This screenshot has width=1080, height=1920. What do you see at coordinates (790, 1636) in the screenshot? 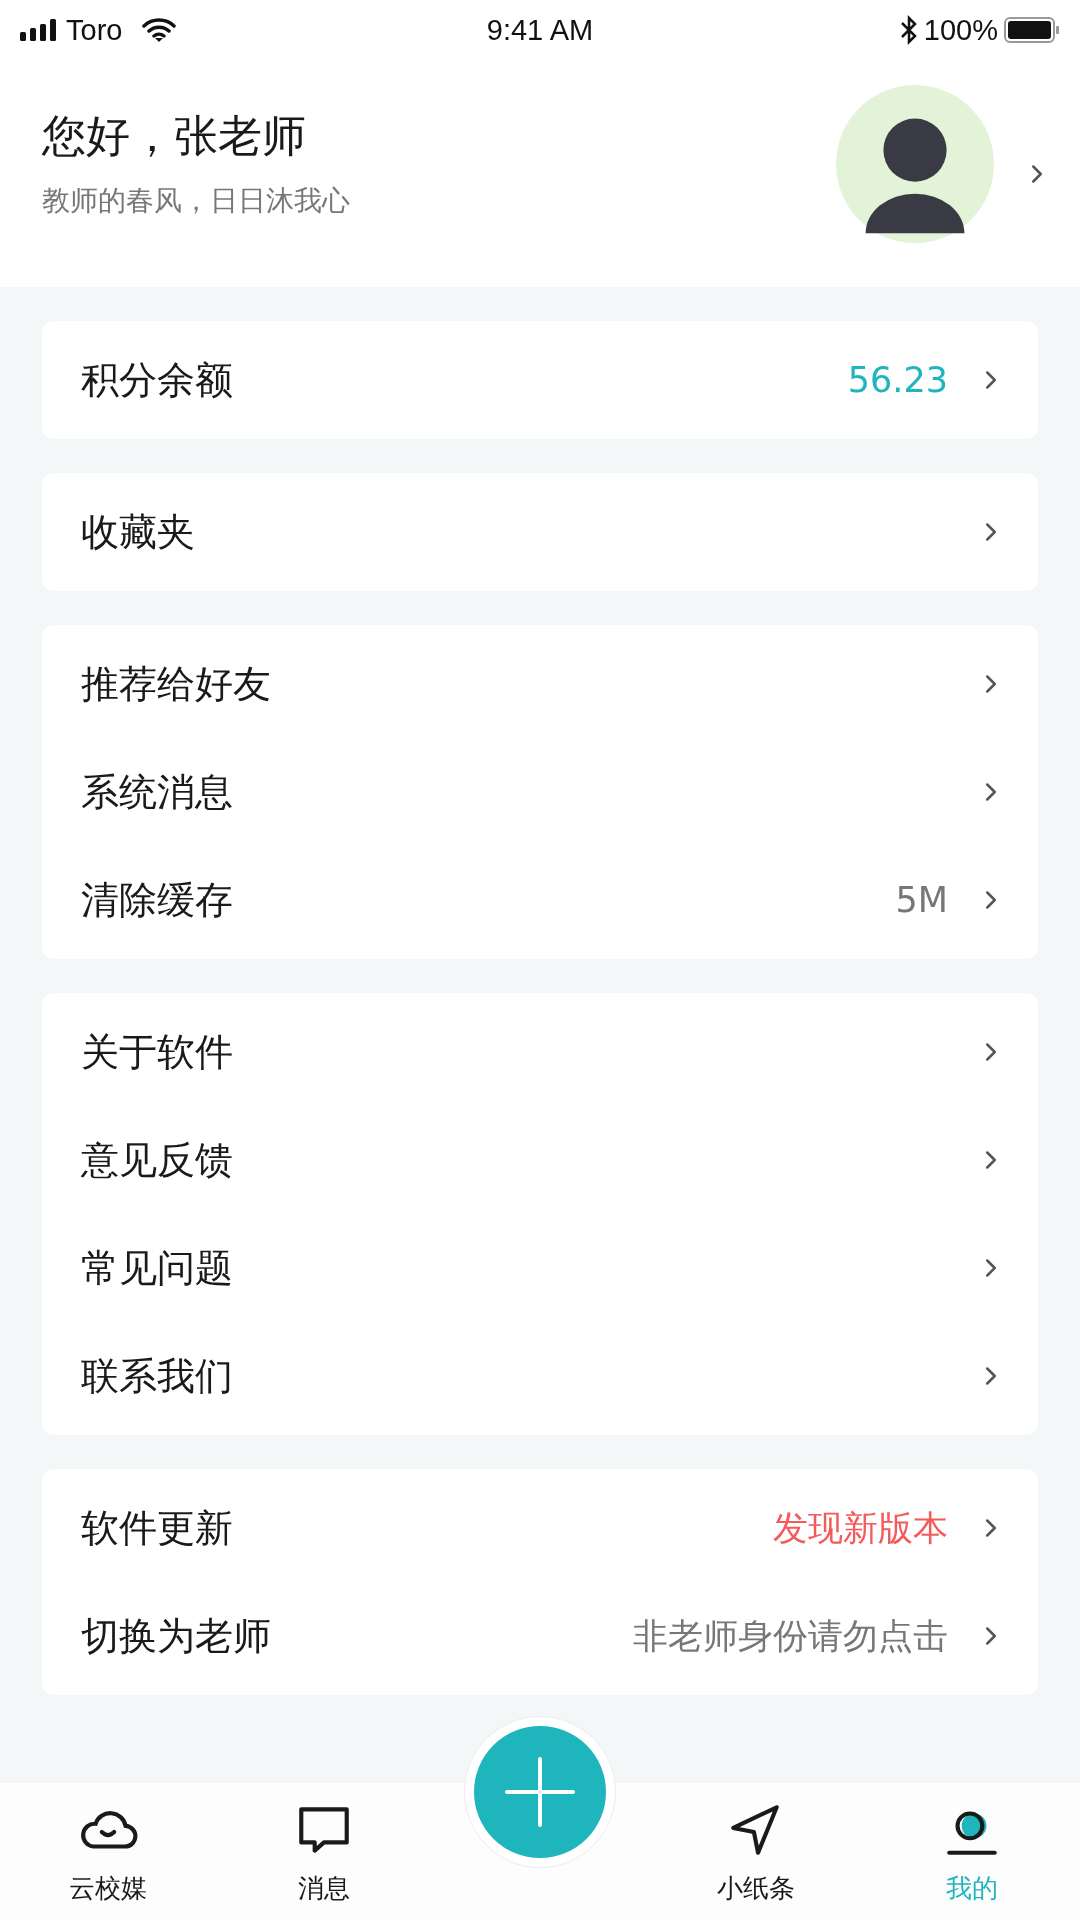
I see `row-value: 非老师身份请勿点击` at bounding box center [790, 1636].